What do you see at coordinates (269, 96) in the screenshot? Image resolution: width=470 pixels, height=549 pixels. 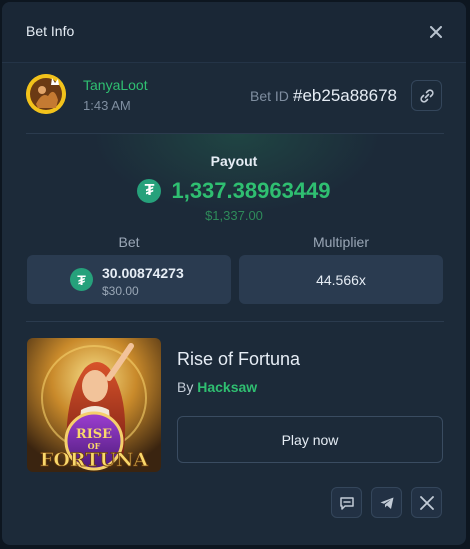 I see `bet-id-label: Bet ID` at bounding box center [269, 96].